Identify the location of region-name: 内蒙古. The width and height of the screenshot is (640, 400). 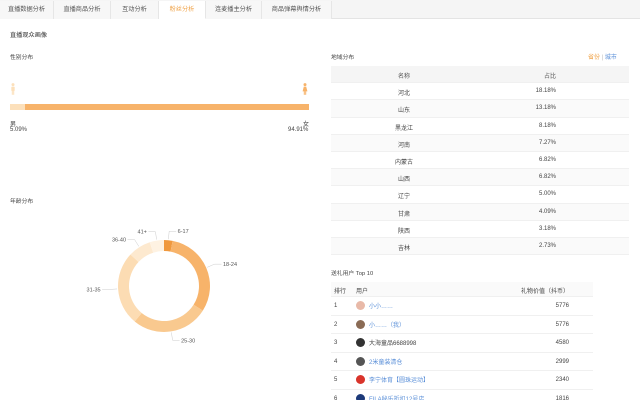
(403, 162).